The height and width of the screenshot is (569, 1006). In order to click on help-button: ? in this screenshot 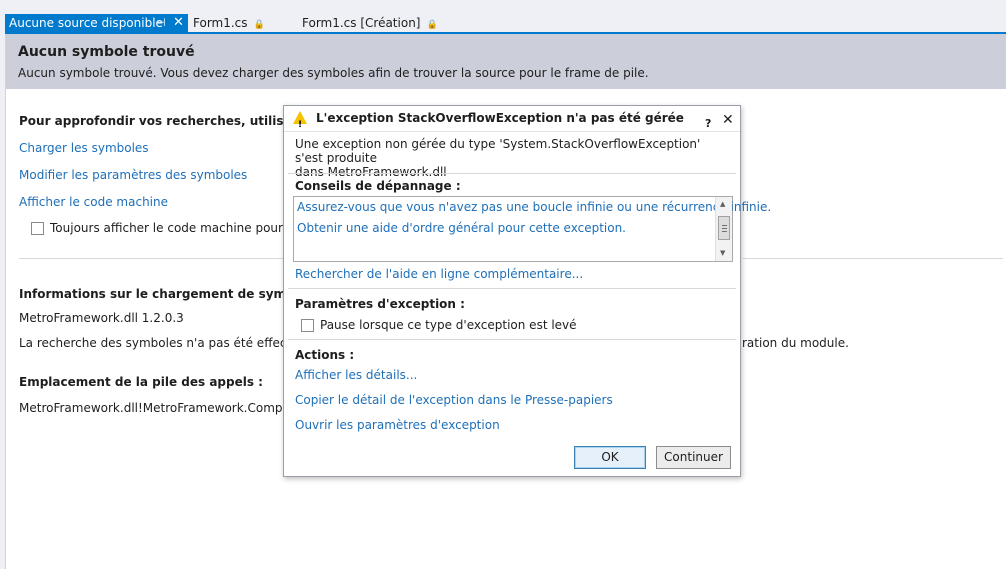, I will do `click(708, 123)`.